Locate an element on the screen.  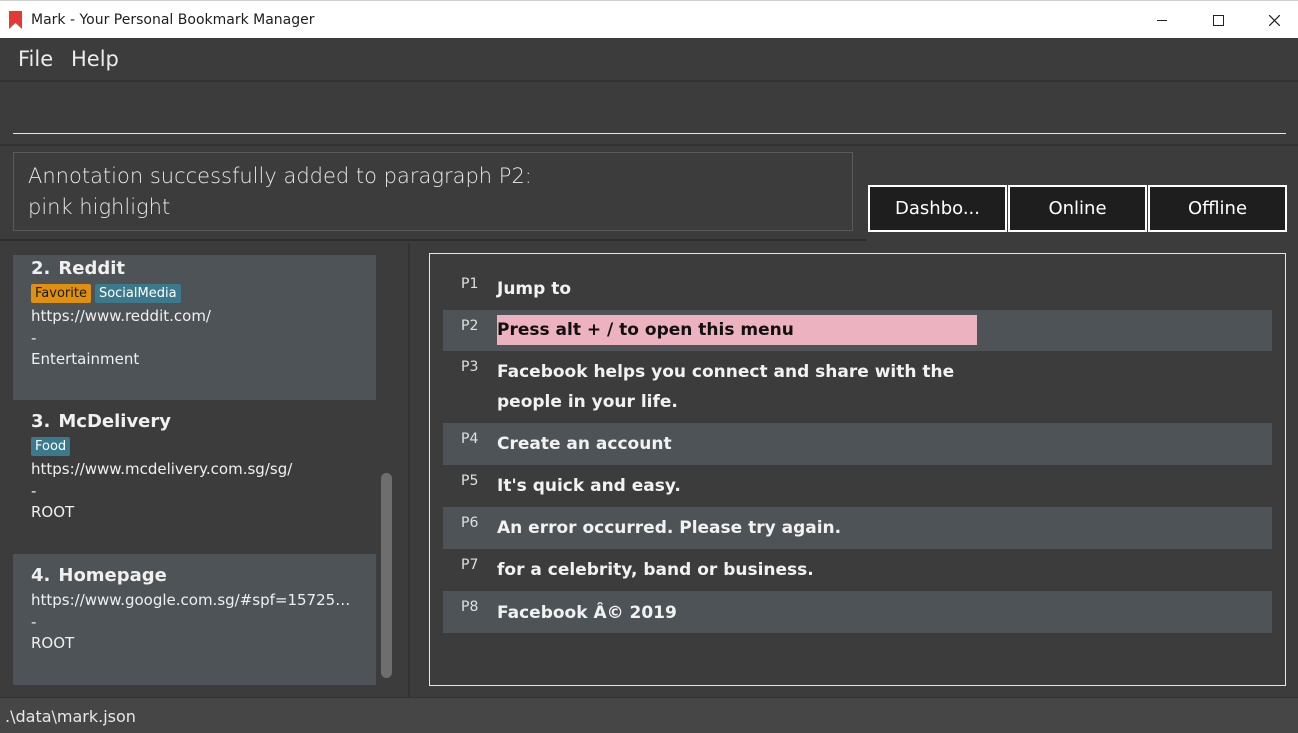
paragraph-row: P2 Press alt + / to open this menu is located at coordinates (857, 330).